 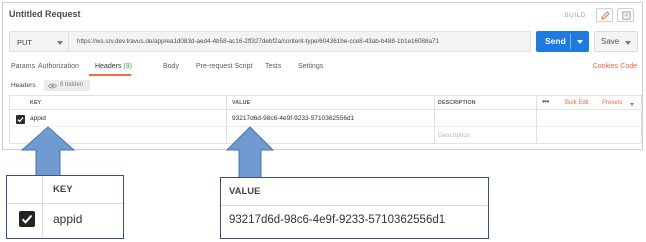 I want to click on tab-params: Params, so click(x=23, y=66).